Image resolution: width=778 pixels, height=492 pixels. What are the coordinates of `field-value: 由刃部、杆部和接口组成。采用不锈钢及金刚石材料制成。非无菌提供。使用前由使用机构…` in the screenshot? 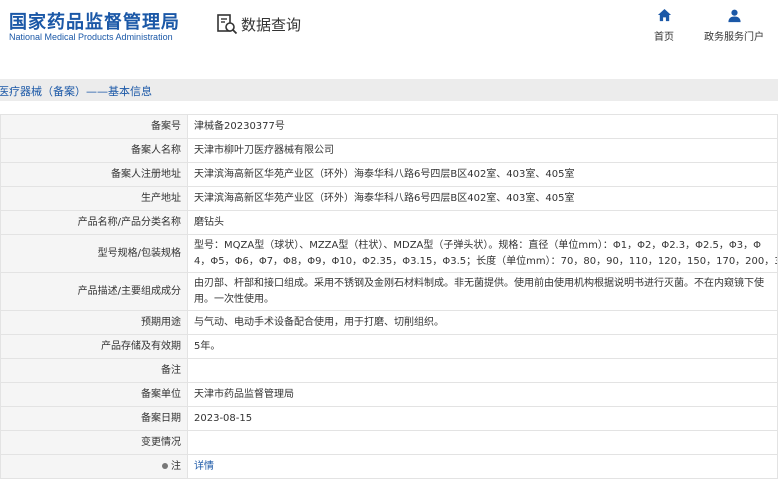 It's located at (482, 291).